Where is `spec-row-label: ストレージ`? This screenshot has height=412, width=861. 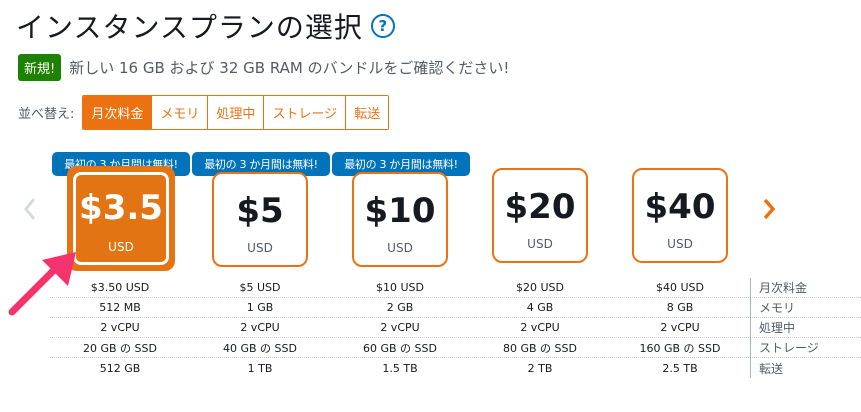
spec-row-label: ストレージ is located at coordinates (805, 347).